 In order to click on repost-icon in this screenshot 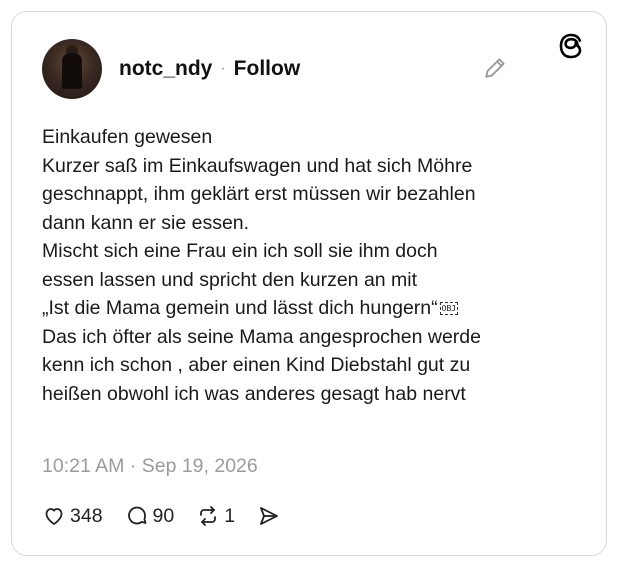, I will do `click(208, 516)`.